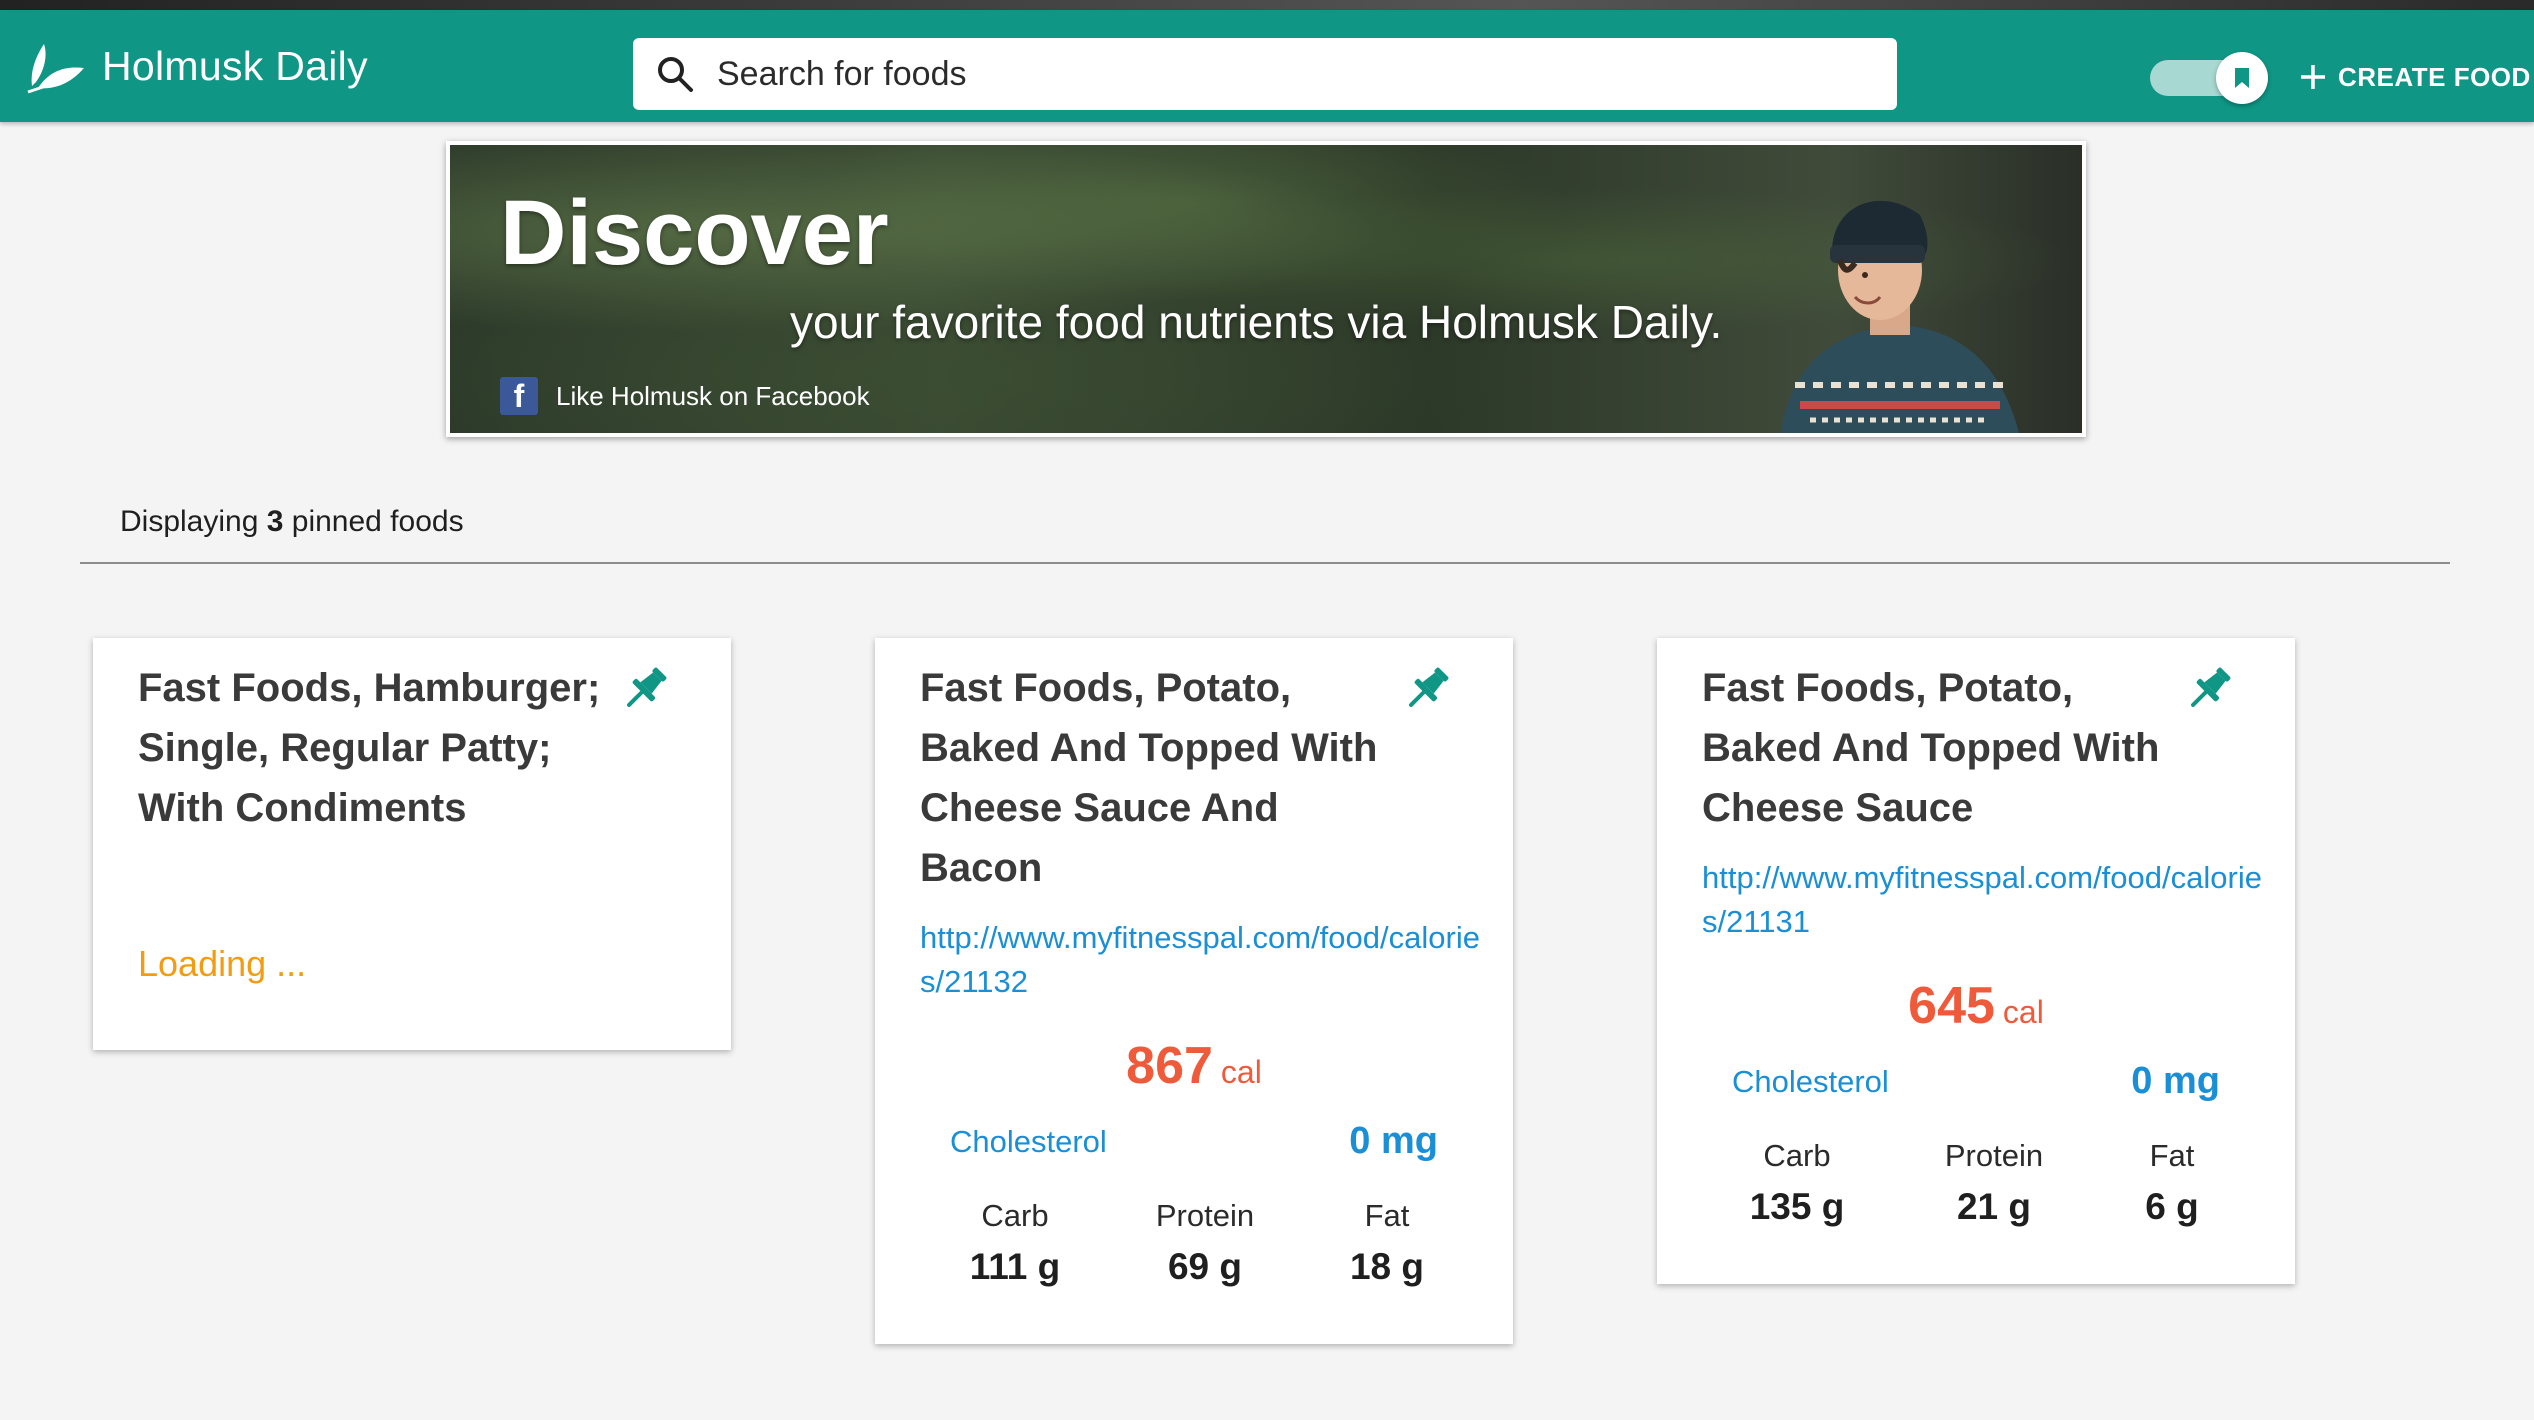 The width and height of the screenshot is (2534, 1420). I want to click on macro-value: 18 g, so click(1387, 1266).